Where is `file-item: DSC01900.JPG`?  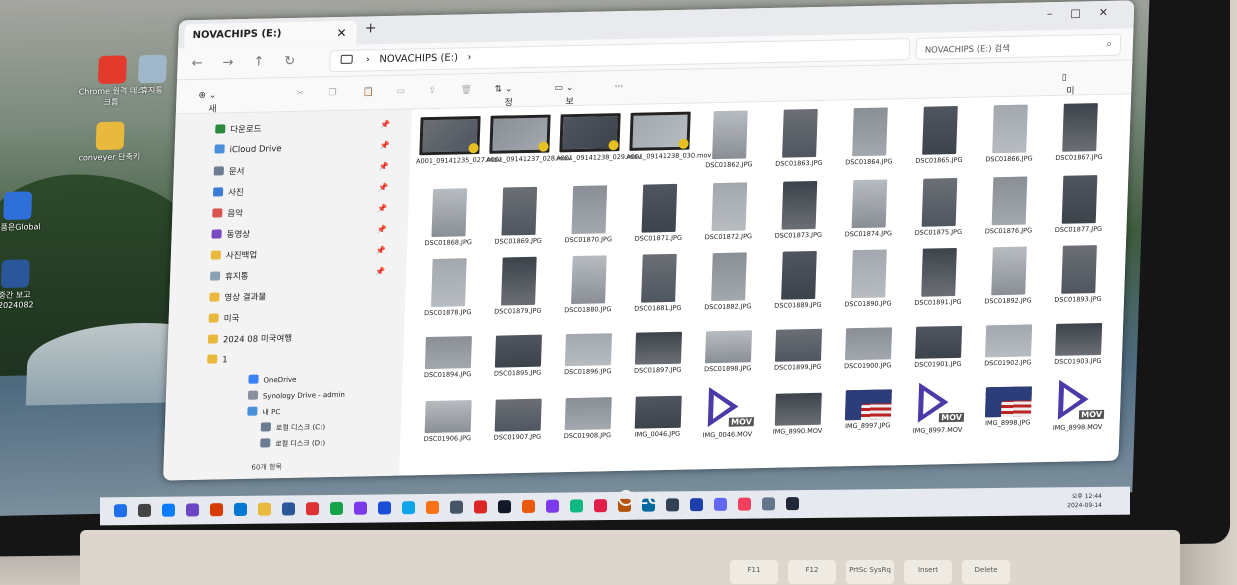
file-item: DSC01900.JPG is located at coordinates (869, 343).